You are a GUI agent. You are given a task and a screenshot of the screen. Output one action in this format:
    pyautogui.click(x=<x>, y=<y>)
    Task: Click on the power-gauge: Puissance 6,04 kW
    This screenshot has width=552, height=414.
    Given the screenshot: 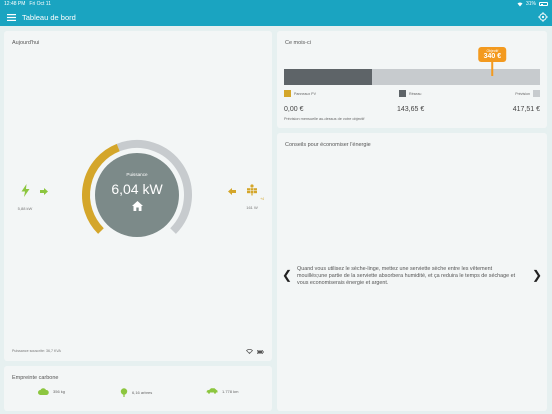 What is the action you would take?
    pyautogui.click(x=137, y=195)
    